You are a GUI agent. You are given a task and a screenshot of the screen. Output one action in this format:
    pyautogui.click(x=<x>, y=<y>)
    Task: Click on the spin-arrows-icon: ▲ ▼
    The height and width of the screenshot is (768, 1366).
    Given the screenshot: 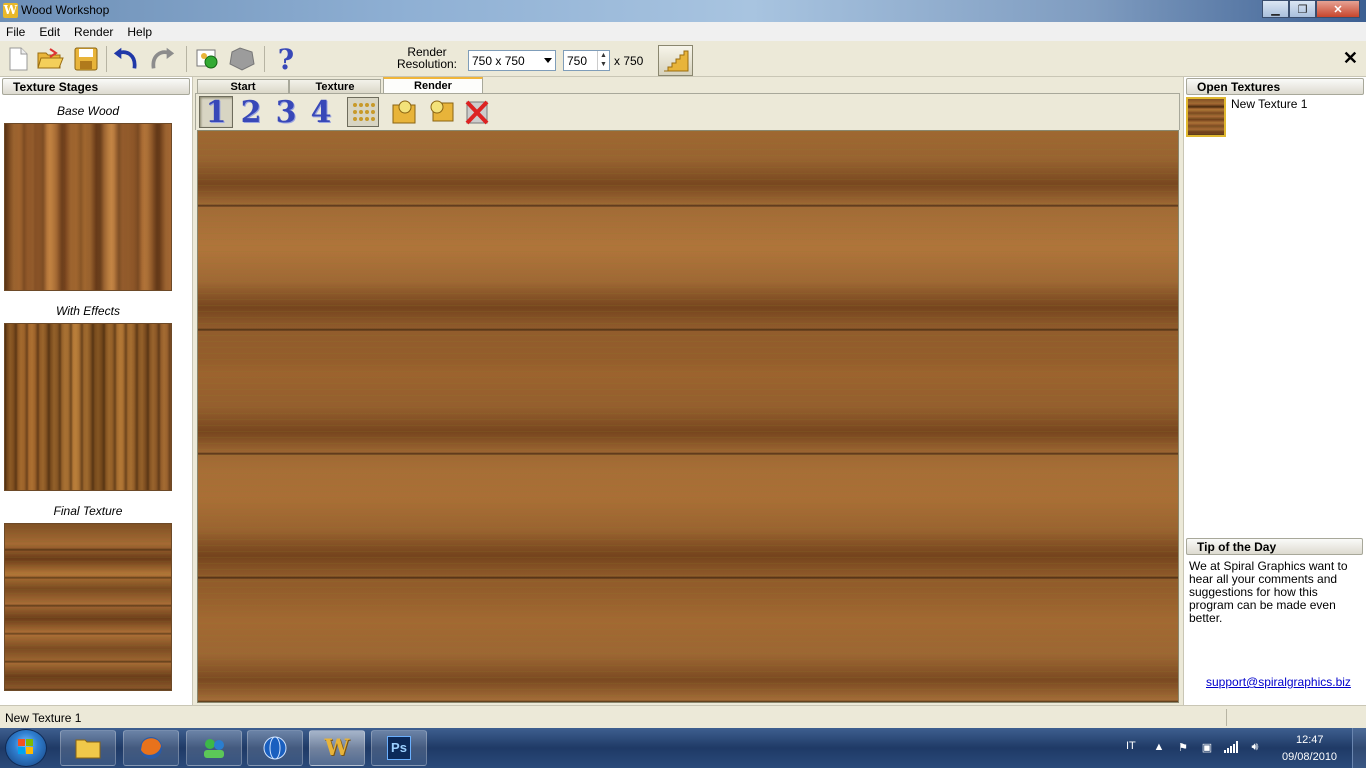 What is the action you would take?
    pyautogui.click(x=603, y=60)
    